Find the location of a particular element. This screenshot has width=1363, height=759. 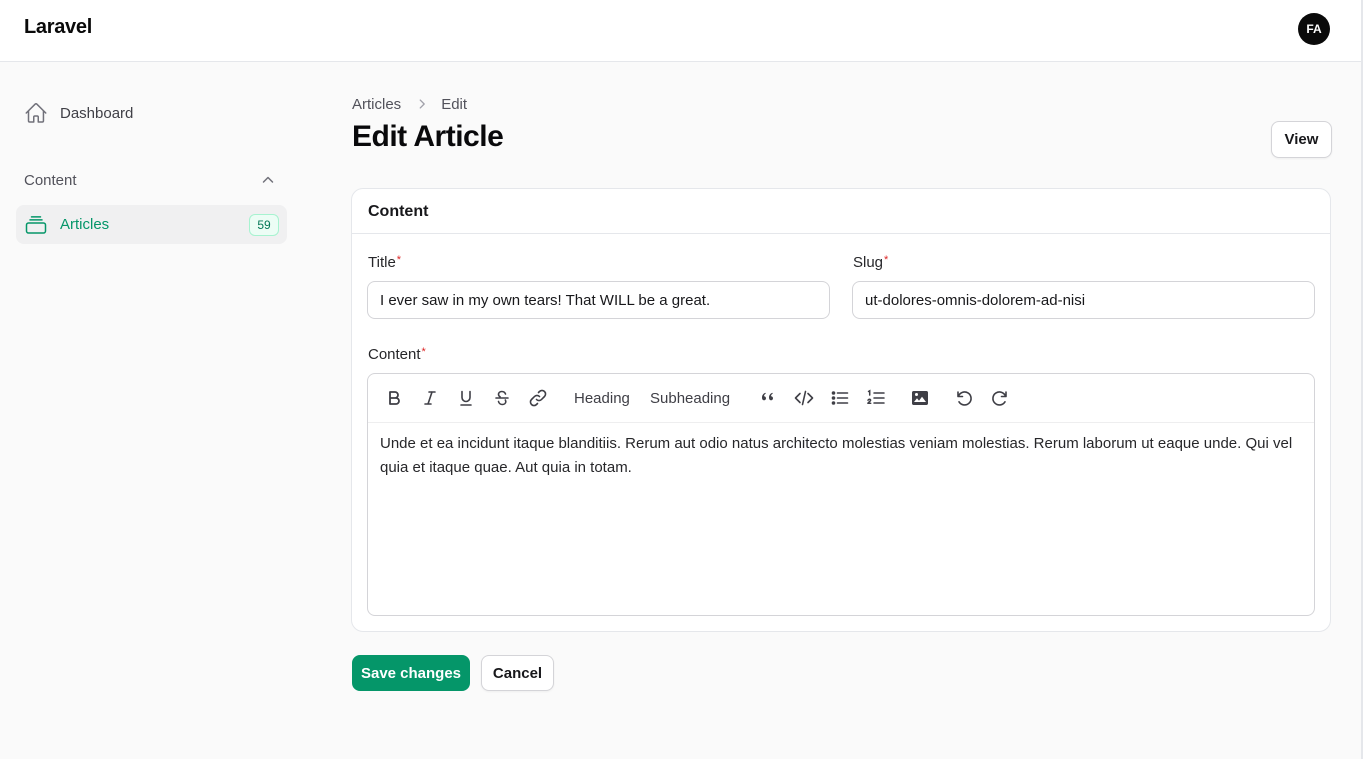

bullet-list-button is located at coordinates (840, 398).